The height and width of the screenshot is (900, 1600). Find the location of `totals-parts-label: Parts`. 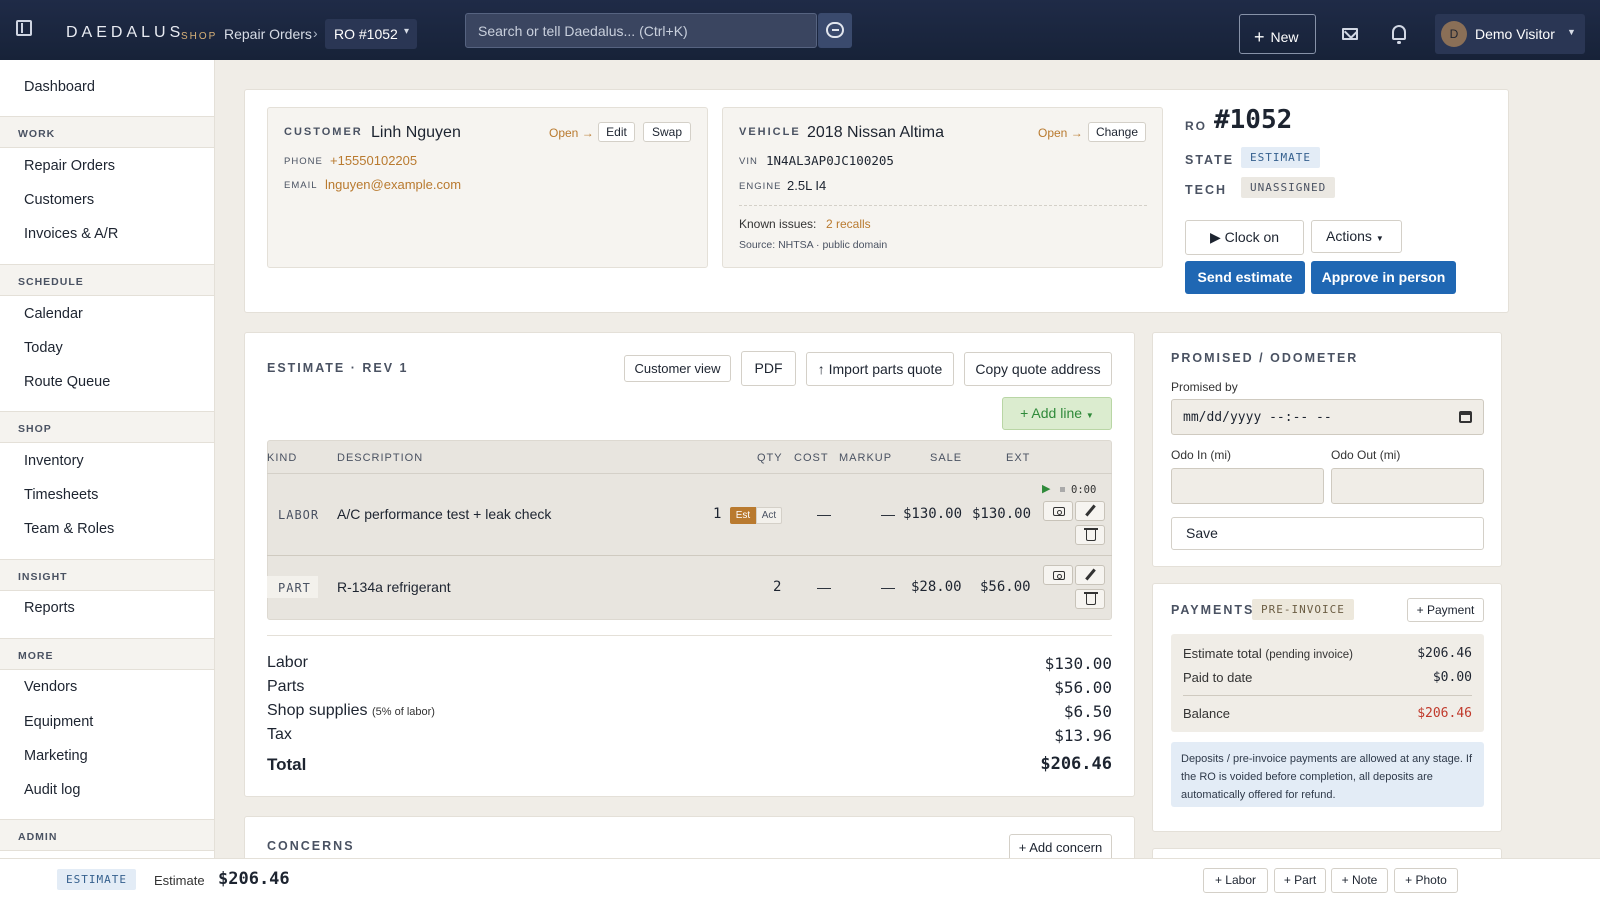

totals-parts-label: Parts is located at coordinates (286, 686).